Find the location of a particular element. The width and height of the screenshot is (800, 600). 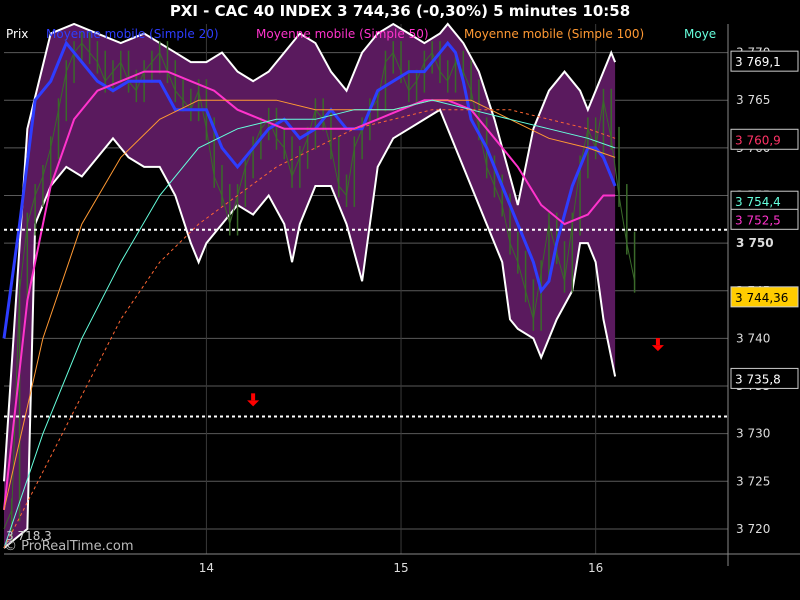

y-tick-label: 3 720 is located at coordinates (753, 529).